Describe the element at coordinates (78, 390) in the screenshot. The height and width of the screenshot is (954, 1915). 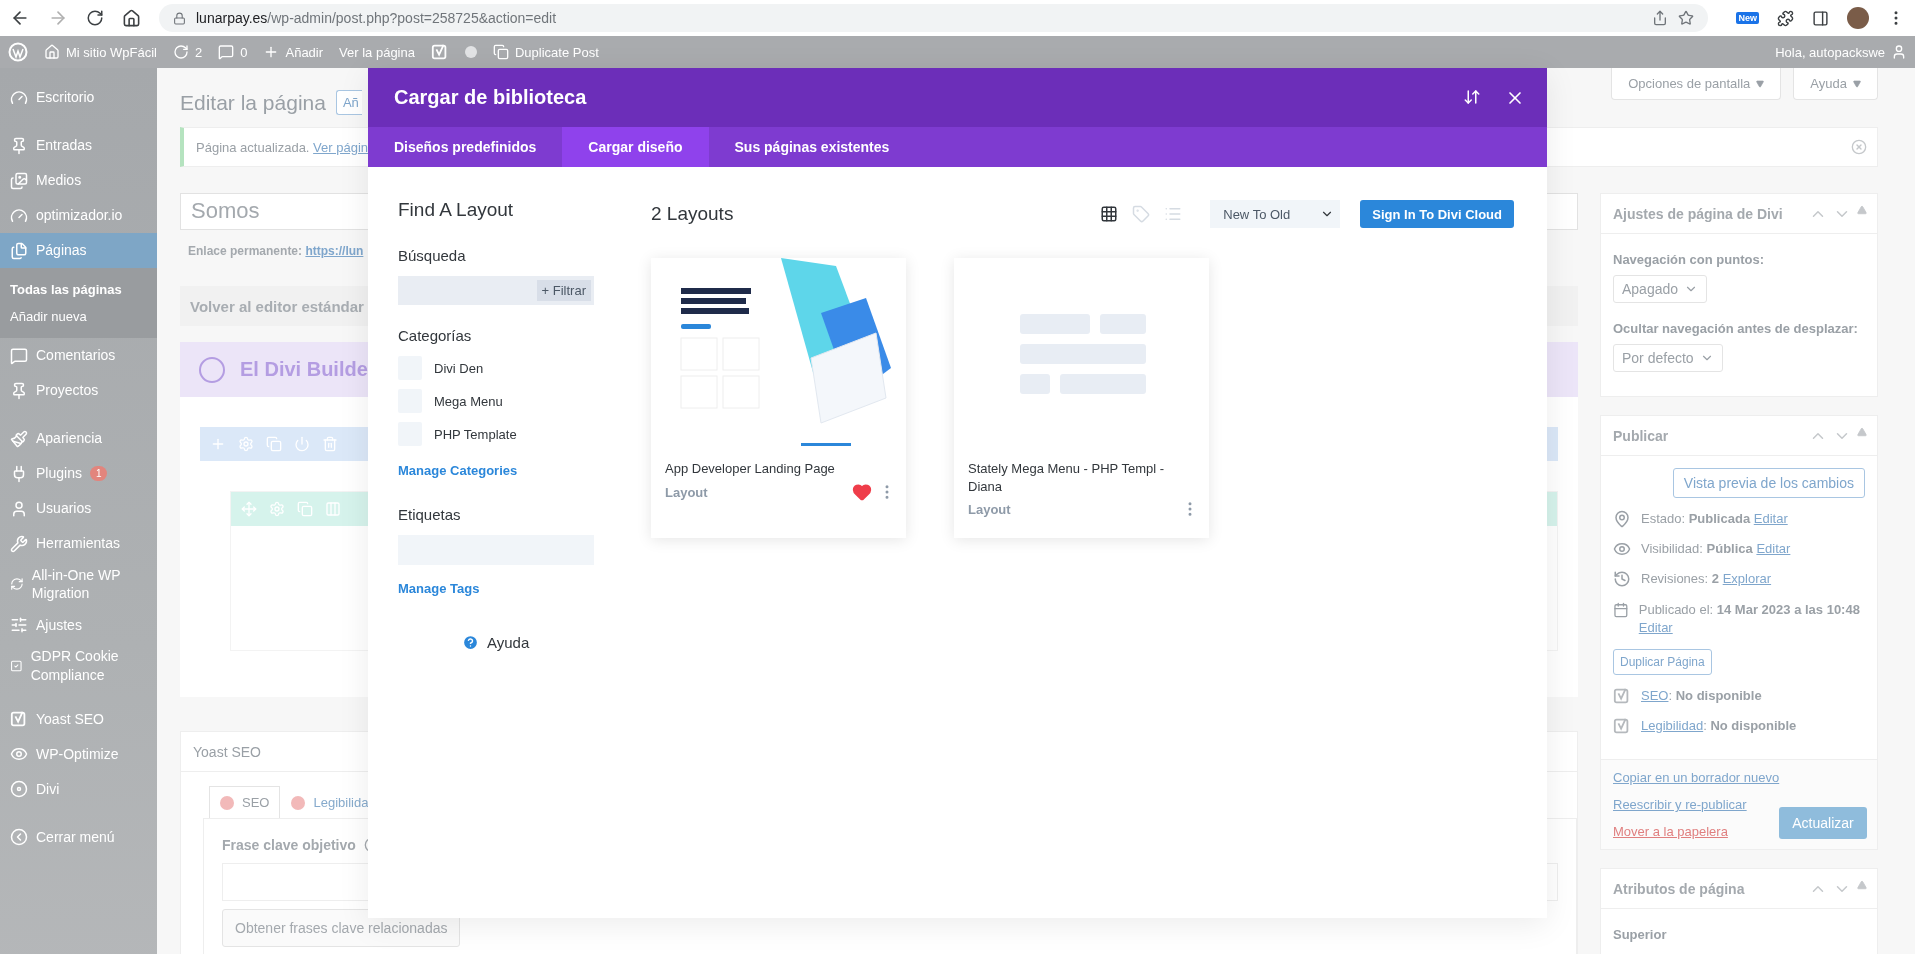
I see `menu-item: Proyectos` at that location.